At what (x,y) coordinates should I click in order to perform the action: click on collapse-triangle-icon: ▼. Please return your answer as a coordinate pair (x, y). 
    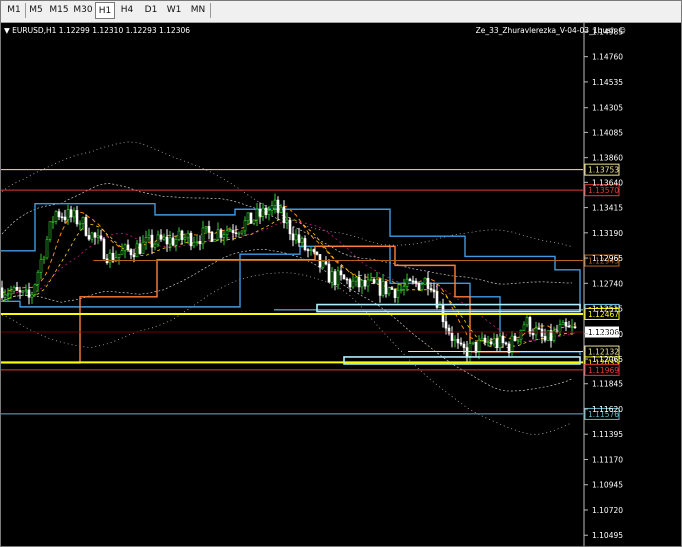
    Looking at the image, I should click on (8, 30).